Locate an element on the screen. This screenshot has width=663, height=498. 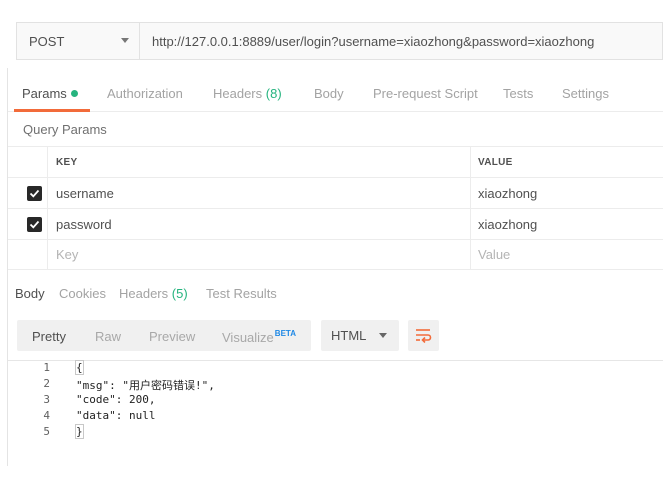
tab-headers: Headers (8) is located at coordinates (247, 93).